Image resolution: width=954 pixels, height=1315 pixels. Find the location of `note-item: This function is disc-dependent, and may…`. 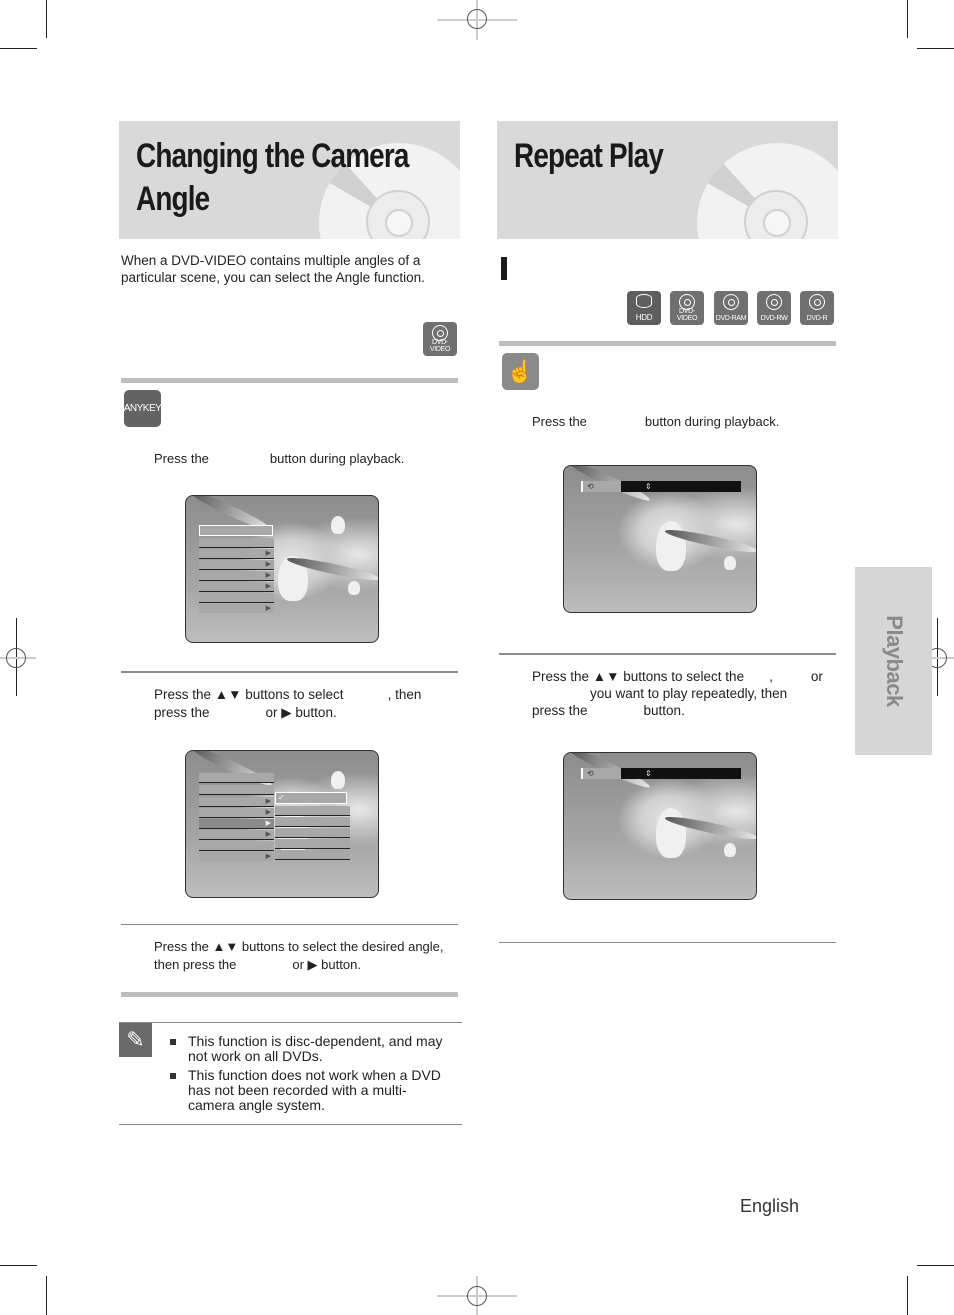

note-item: This function is disc-dependent, and may… is located at coordinates (305, 1049).